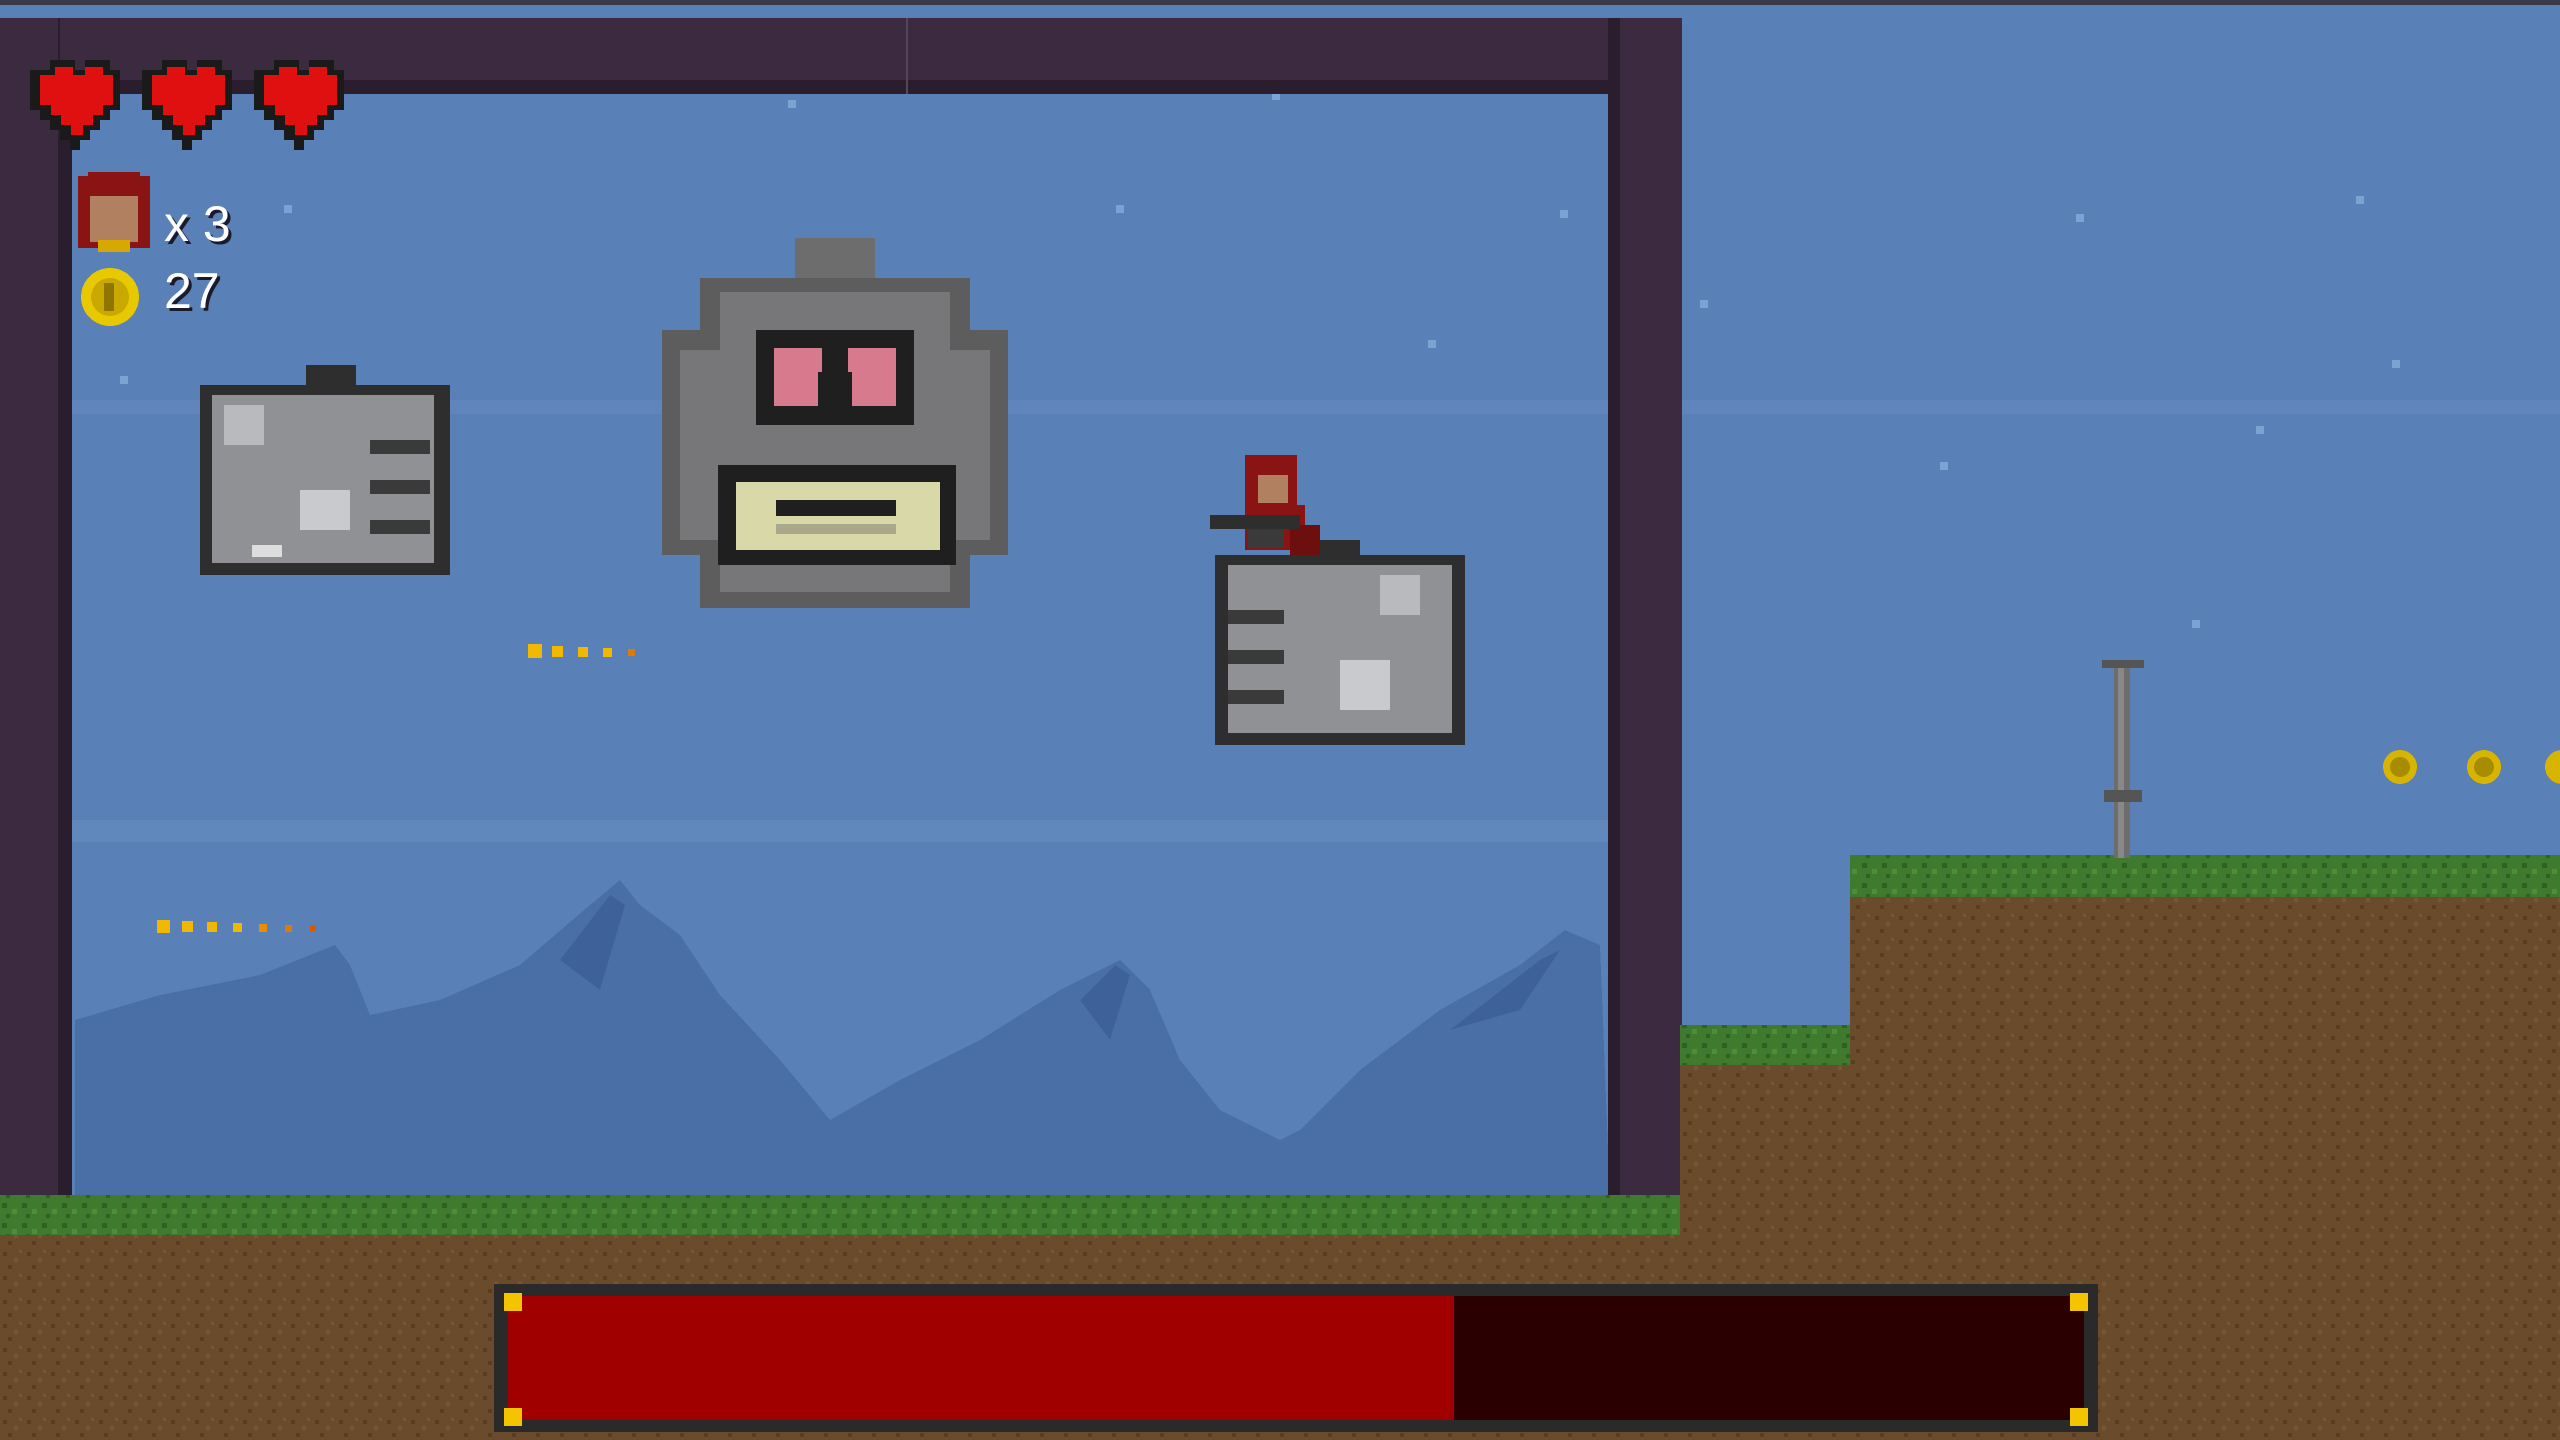 The width and height of the screenshot is (2560, 1440). Describe the element at coordinates (197, 224) in the screenshot. I see `lives-count: x 3` at that location.